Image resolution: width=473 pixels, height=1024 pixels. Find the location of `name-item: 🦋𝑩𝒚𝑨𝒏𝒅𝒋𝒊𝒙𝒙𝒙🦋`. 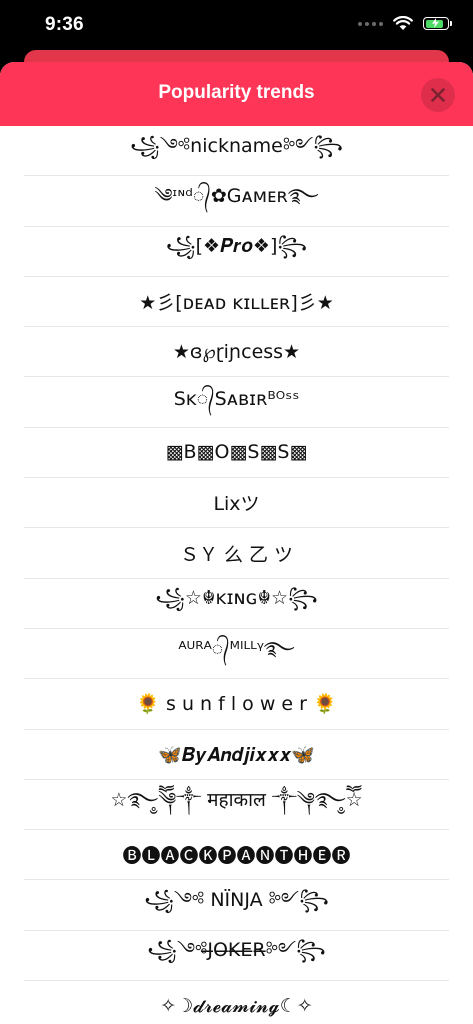

name-item: 🦋𝑩𝒚𝑨𝒏𝒅𝒋𝒊𝒙𝒙𝒙🦋 is located at coordinates (236, 755).